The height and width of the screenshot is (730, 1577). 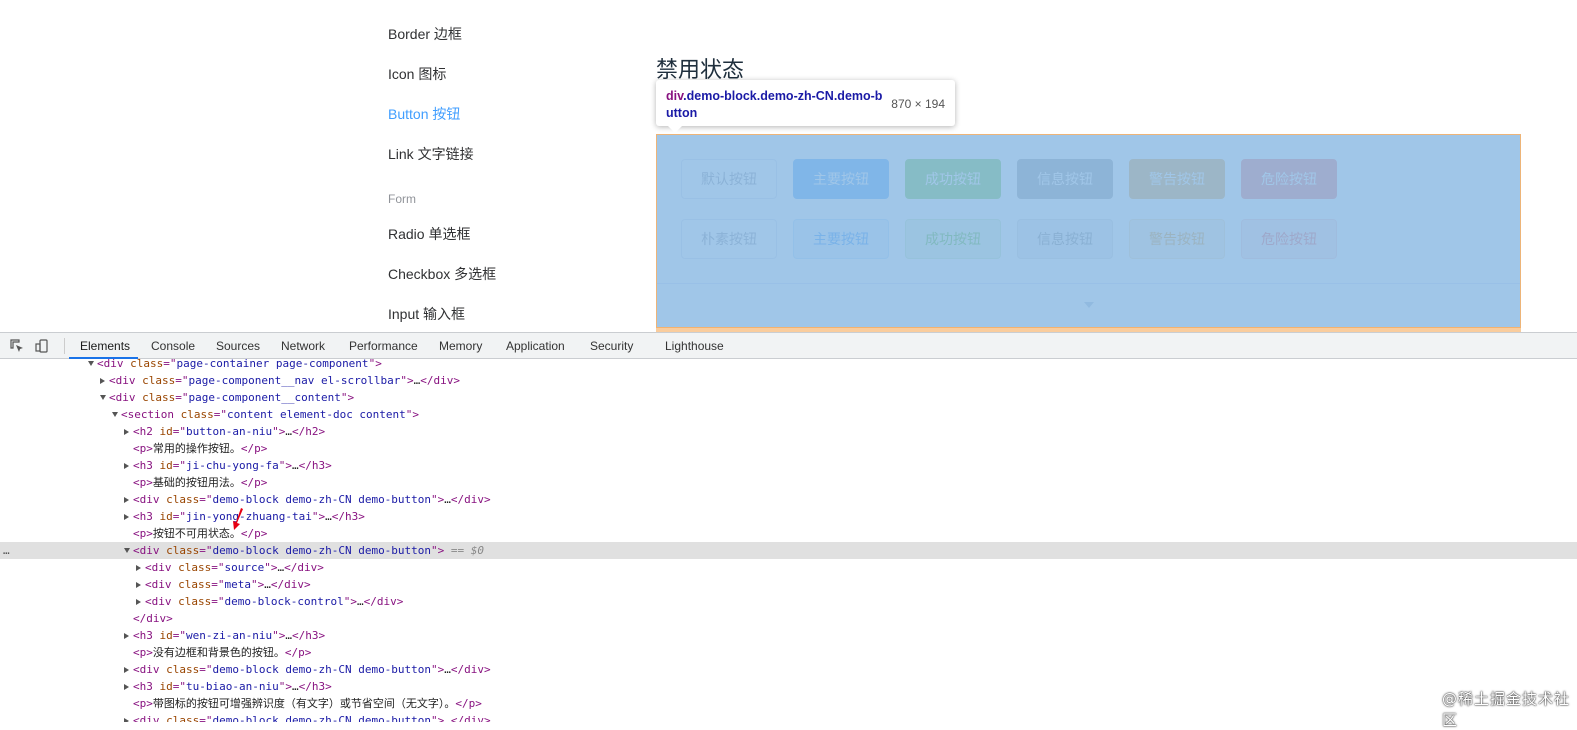 What do you see at coordinates (788, 397) in the screenshot?
I see `dom-node-row: <div class="page-component__content">` at bounding box center [788, 397].